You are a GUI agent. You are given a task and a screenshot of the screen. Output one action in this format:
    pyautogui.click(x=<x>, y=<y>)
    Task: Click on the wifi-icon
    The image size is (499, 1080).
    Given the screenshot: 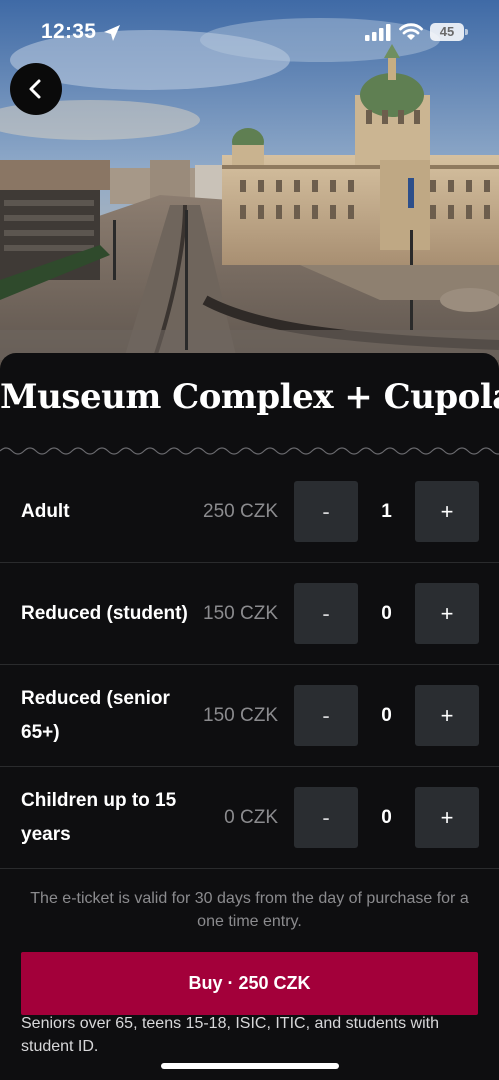 What is the action you would take?
    pyautogui.click(x=411, y=31)
    